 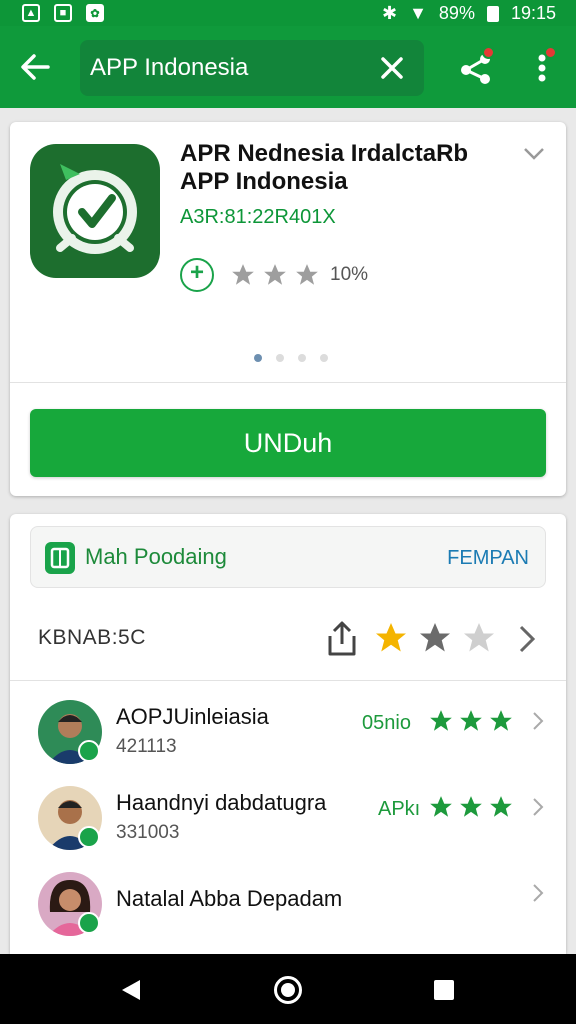 I want to click on list-item: Natalal Abba Depadam, so click(x=288, y=915).